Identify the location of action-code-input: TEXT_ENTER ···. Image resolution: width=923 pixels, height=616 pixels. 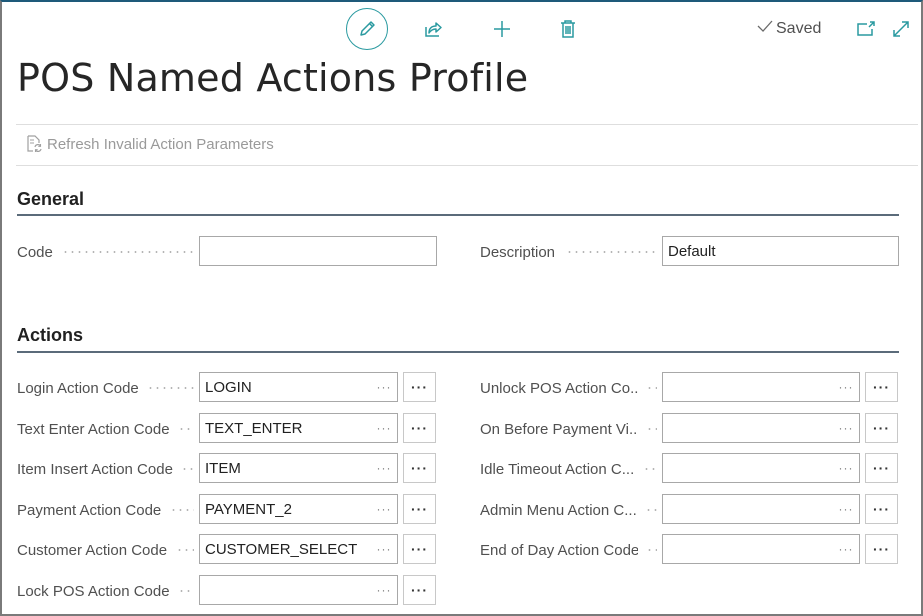
(298, 428).